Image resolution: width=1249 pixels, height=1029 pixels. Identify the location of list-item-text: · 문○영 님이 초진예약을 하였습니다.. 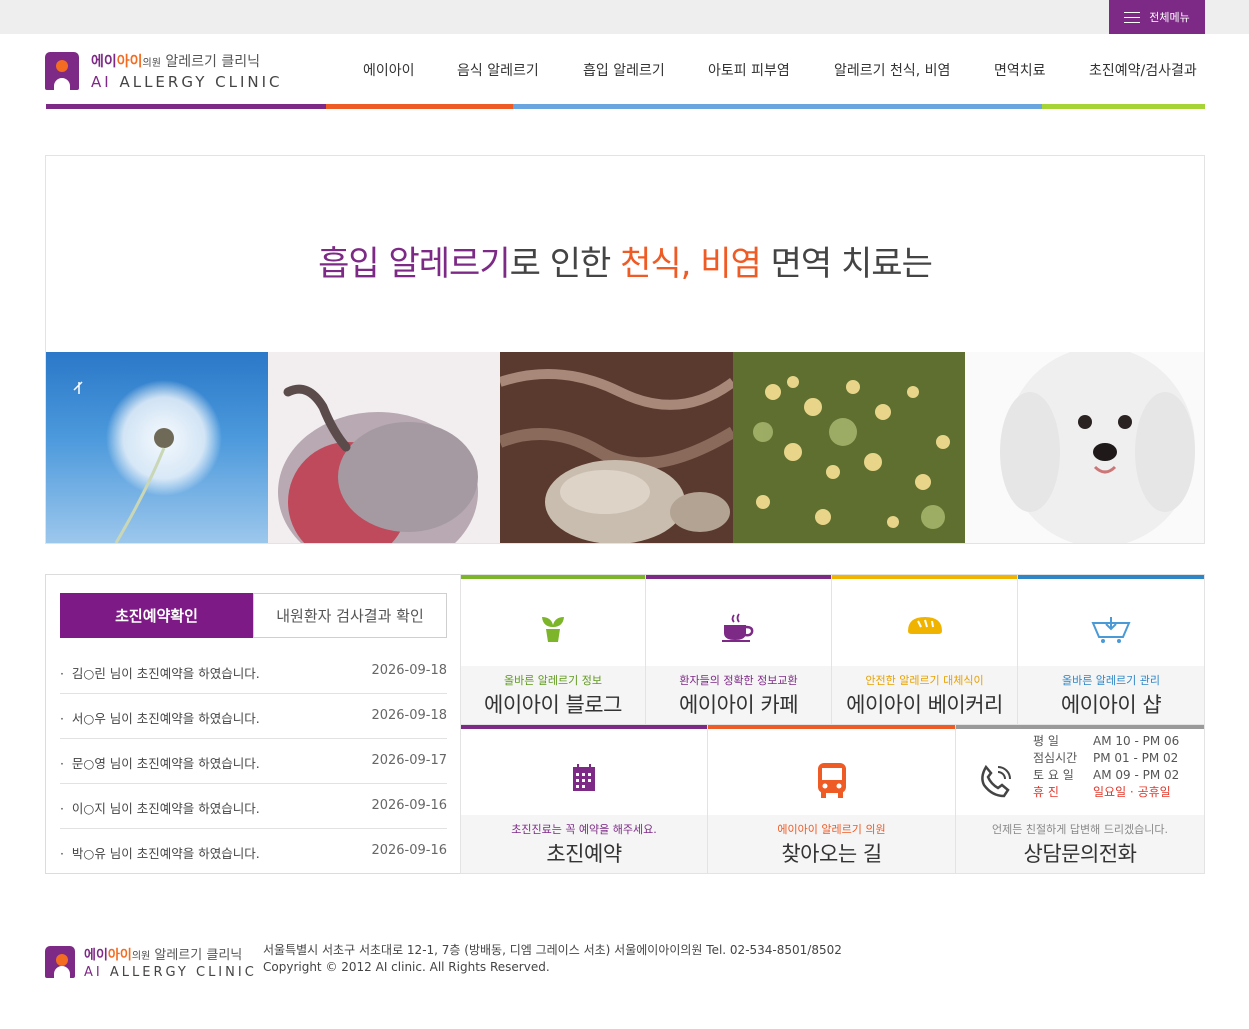
(160, 763).